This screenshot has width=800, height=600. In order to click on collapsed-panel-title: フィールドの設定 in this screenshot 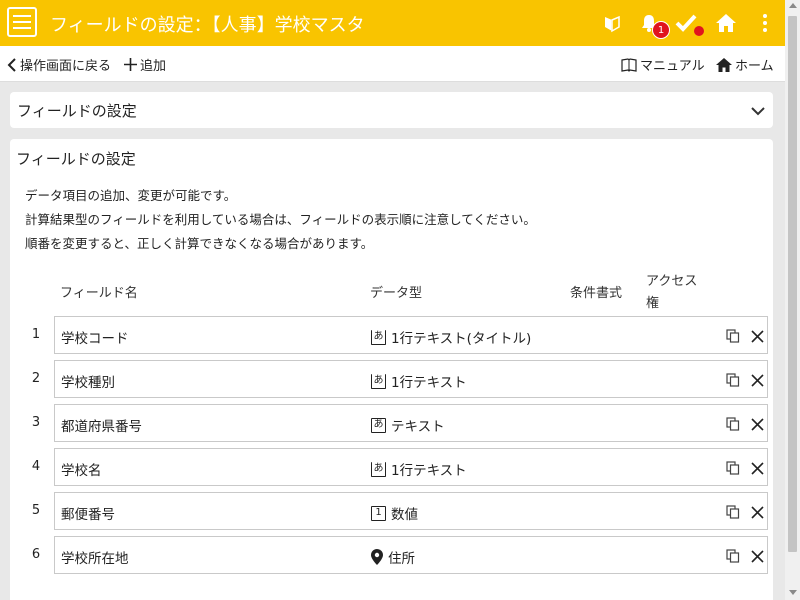, I will do `click(77, 111)`.